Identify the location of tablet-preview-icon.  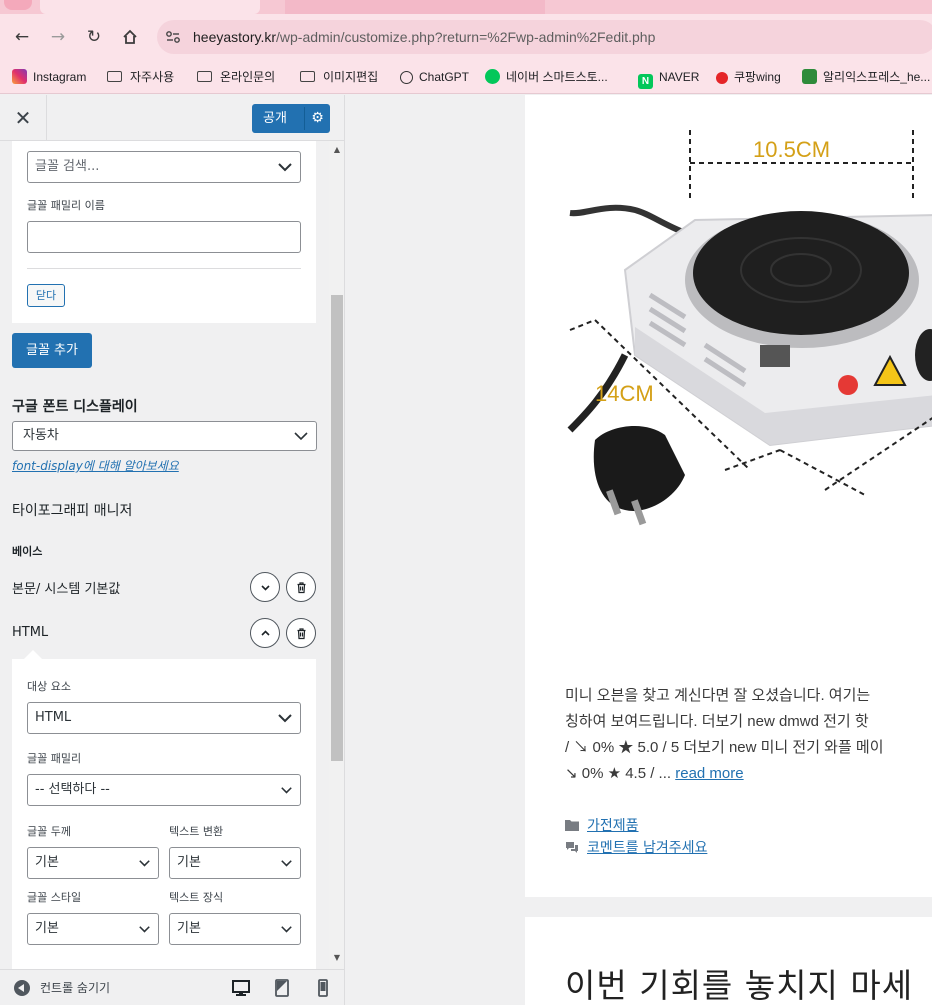
(282, 988).